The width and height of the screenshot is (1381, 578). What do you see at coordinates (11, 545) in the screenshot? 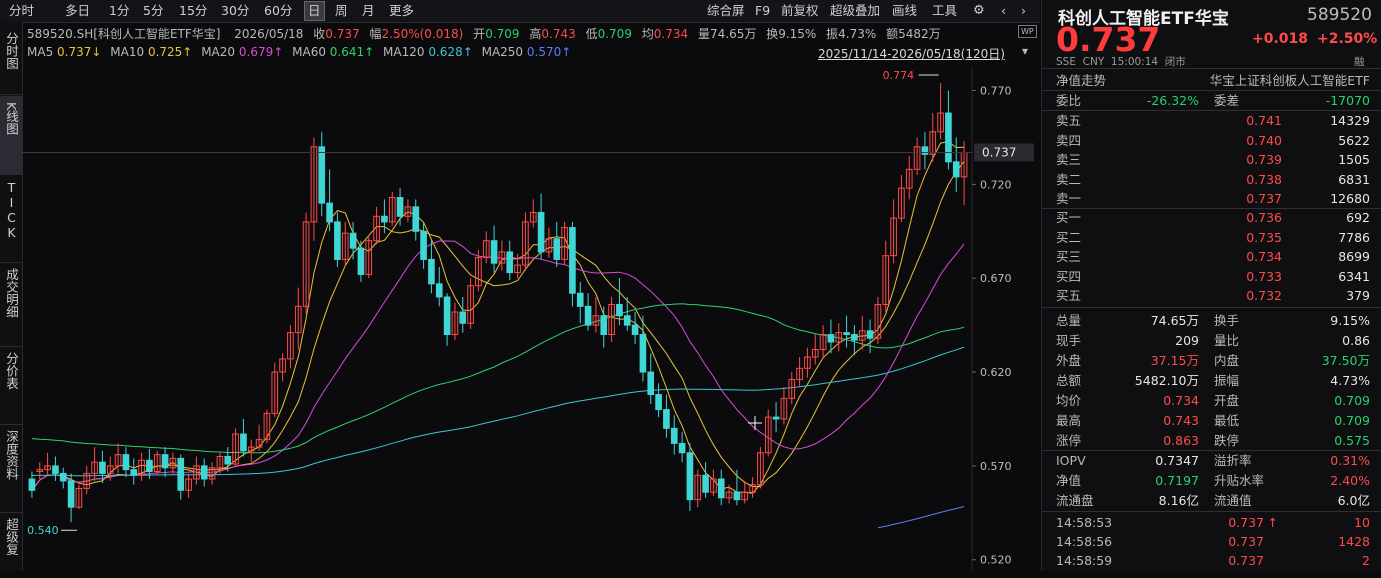
I see `side-tab-super: 超级复` at bounding box center [11, 545].